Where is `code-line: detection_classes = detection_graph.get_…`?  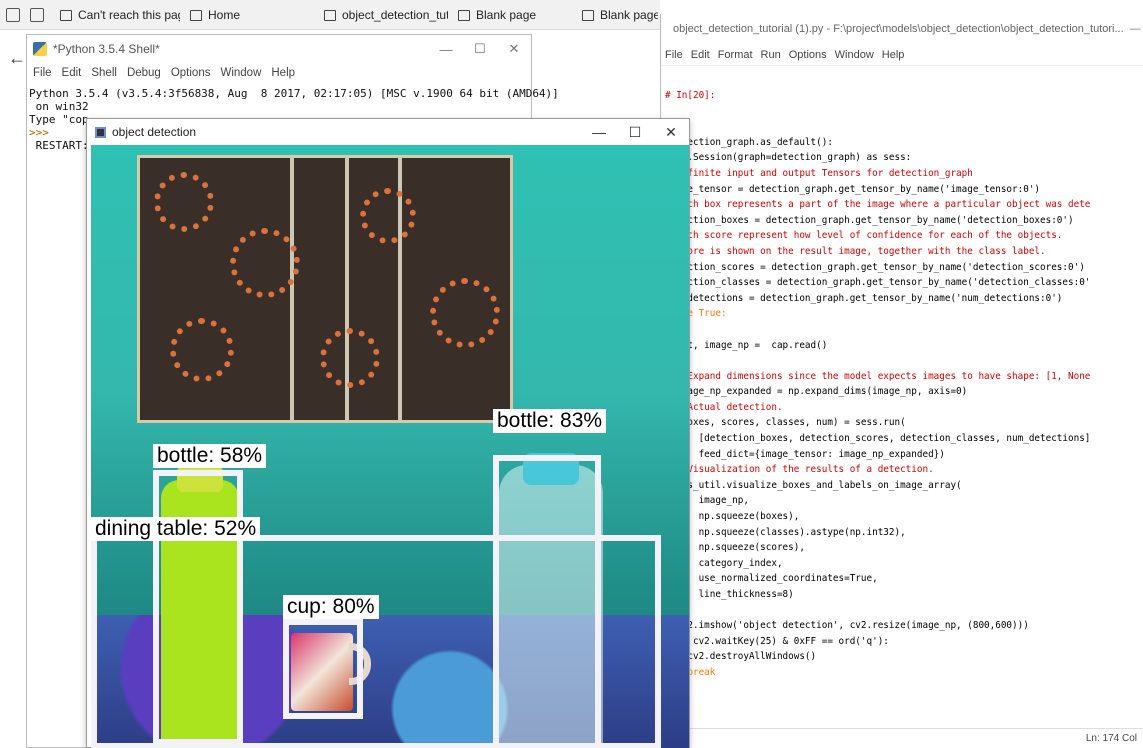 code-line: detection_classes = detection_graph.get_… is located at coordinates (878, 283).